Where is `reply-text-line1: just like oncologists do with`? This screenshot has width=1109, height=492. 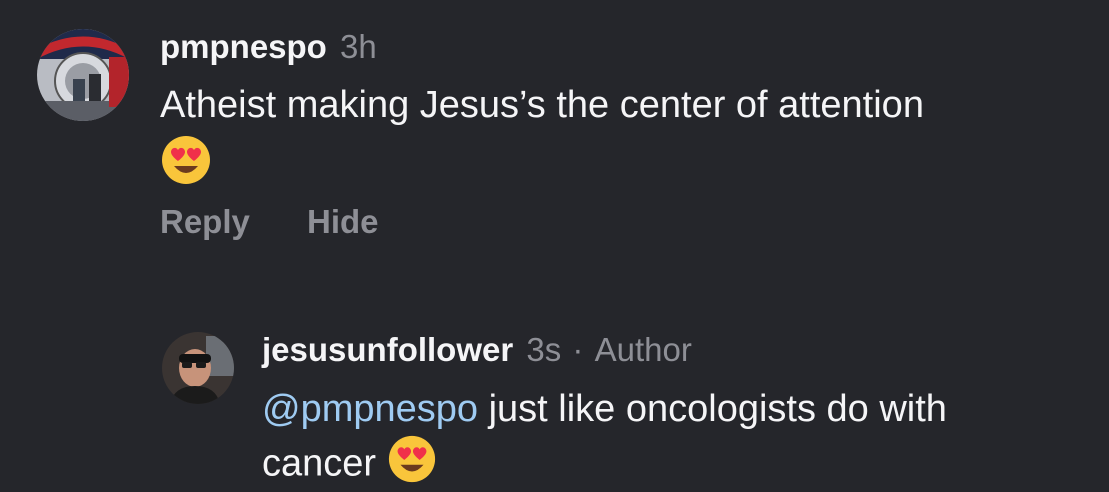
reply-text-line1: just like oncologists do with is located at coordinates (712, 409).